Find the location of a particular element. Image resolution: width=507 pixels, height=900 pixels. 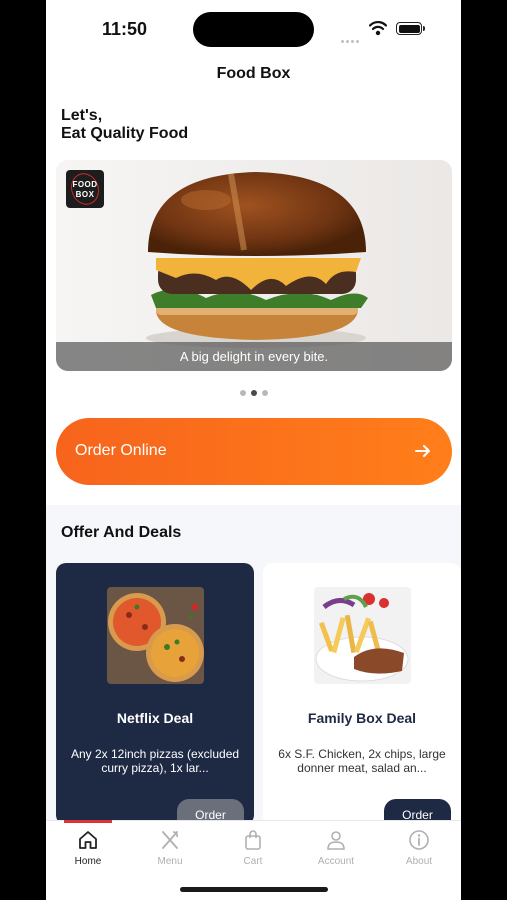

offers-title: Offer And Deals is located at coordinates (121, 532).